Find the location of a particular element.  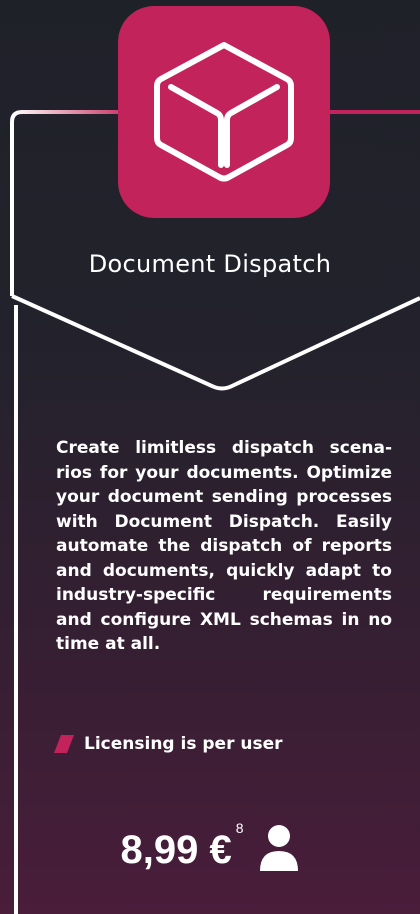

licensing-row: Licensing is per user is located at coordinates (168, 744).